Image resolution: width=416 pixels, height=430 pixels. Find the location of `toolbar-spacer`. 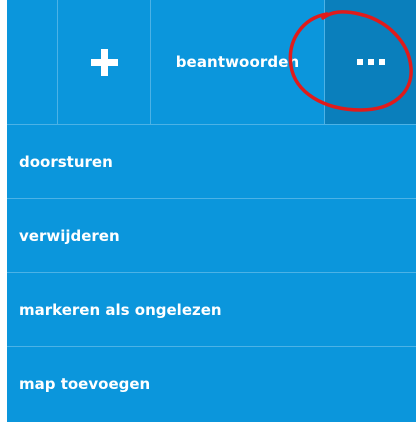

toolbar-spacer is located at coordinates (32, 62).